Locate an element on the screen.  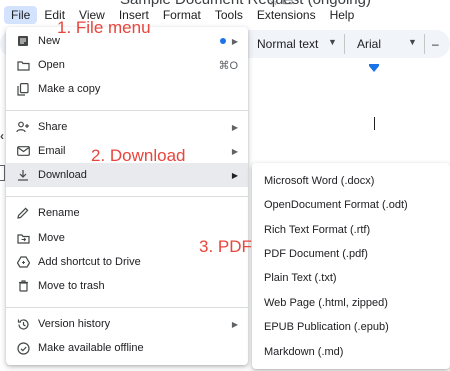
person-add-icon is located at coordinates (23, 127).